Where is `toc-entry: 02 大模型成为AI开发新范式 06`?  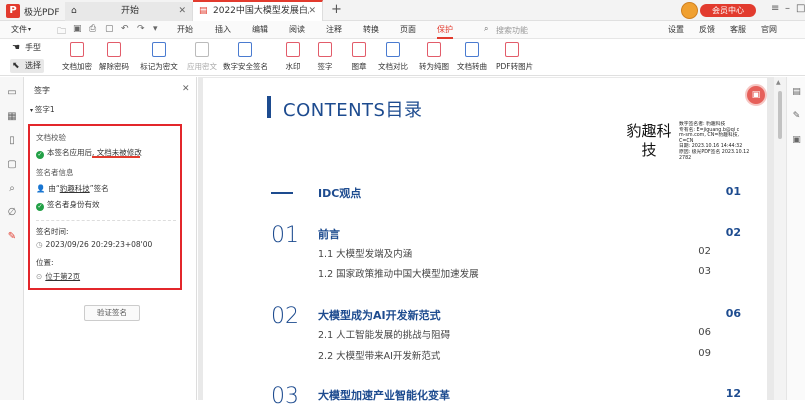 toc-entry: 02 大模型成为AI开发新范式 06 is located at coordinates (506, 316).